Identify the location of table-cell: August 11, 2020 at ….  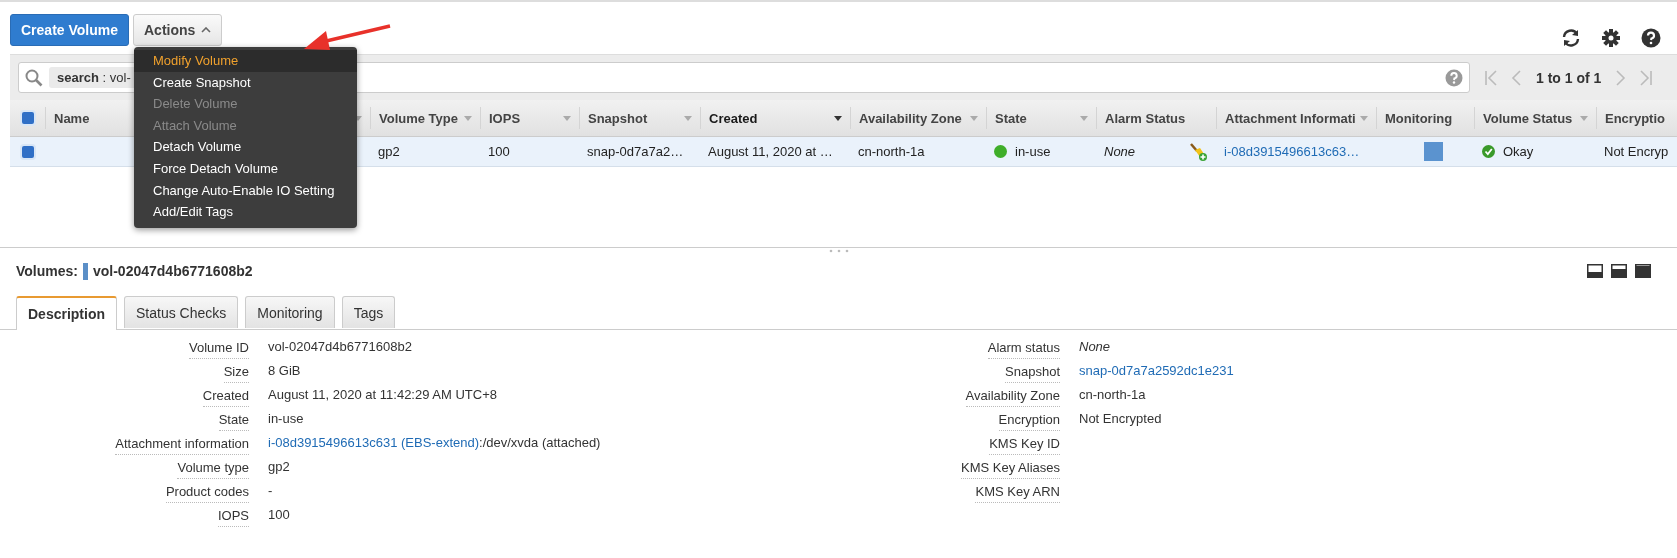
(770, 151).